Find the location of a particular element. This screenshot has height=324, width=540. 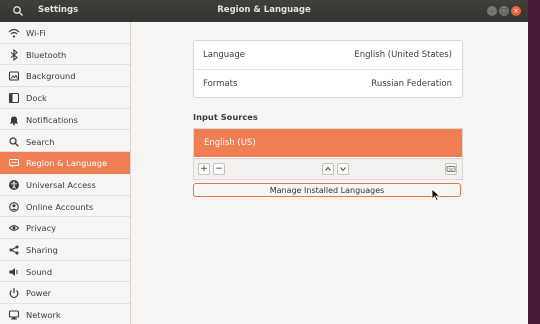

titlebar: Settings Region & Language – □ × is located at coordinates (264, 11).